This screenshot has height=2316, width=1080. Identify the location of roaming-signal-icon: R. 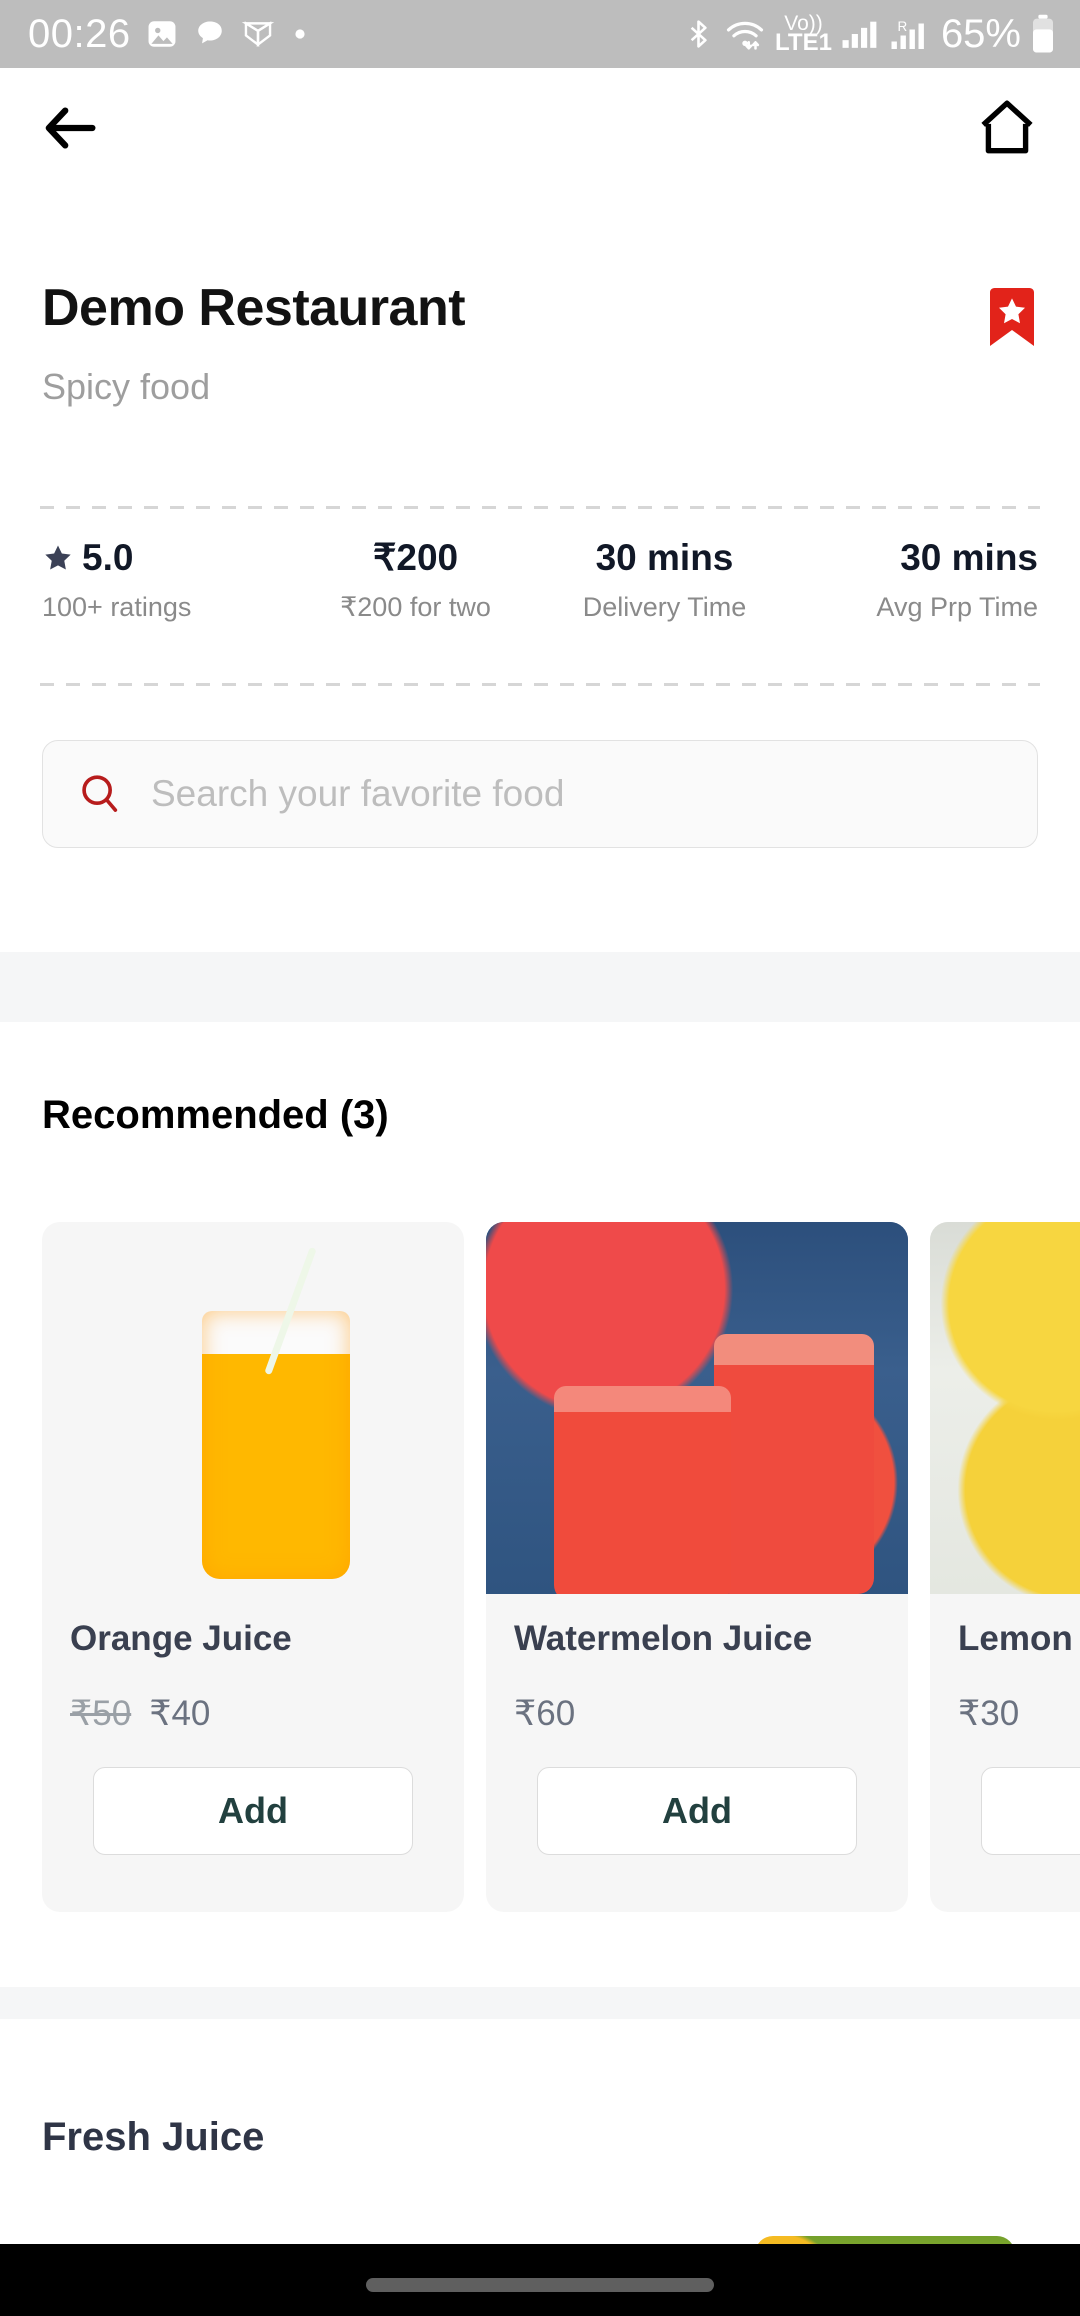
(911, 34).